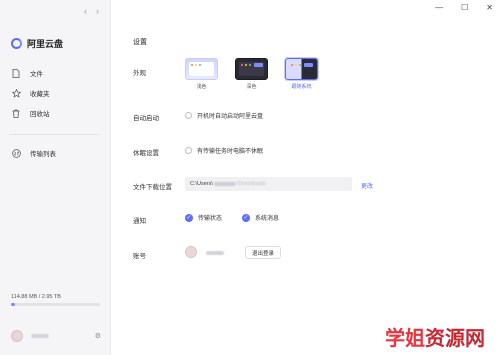 This screenshot has width=500, height=355. Describe the element at coordinates (16, 113) in the screenshot. I see `trash-icon` at that location.